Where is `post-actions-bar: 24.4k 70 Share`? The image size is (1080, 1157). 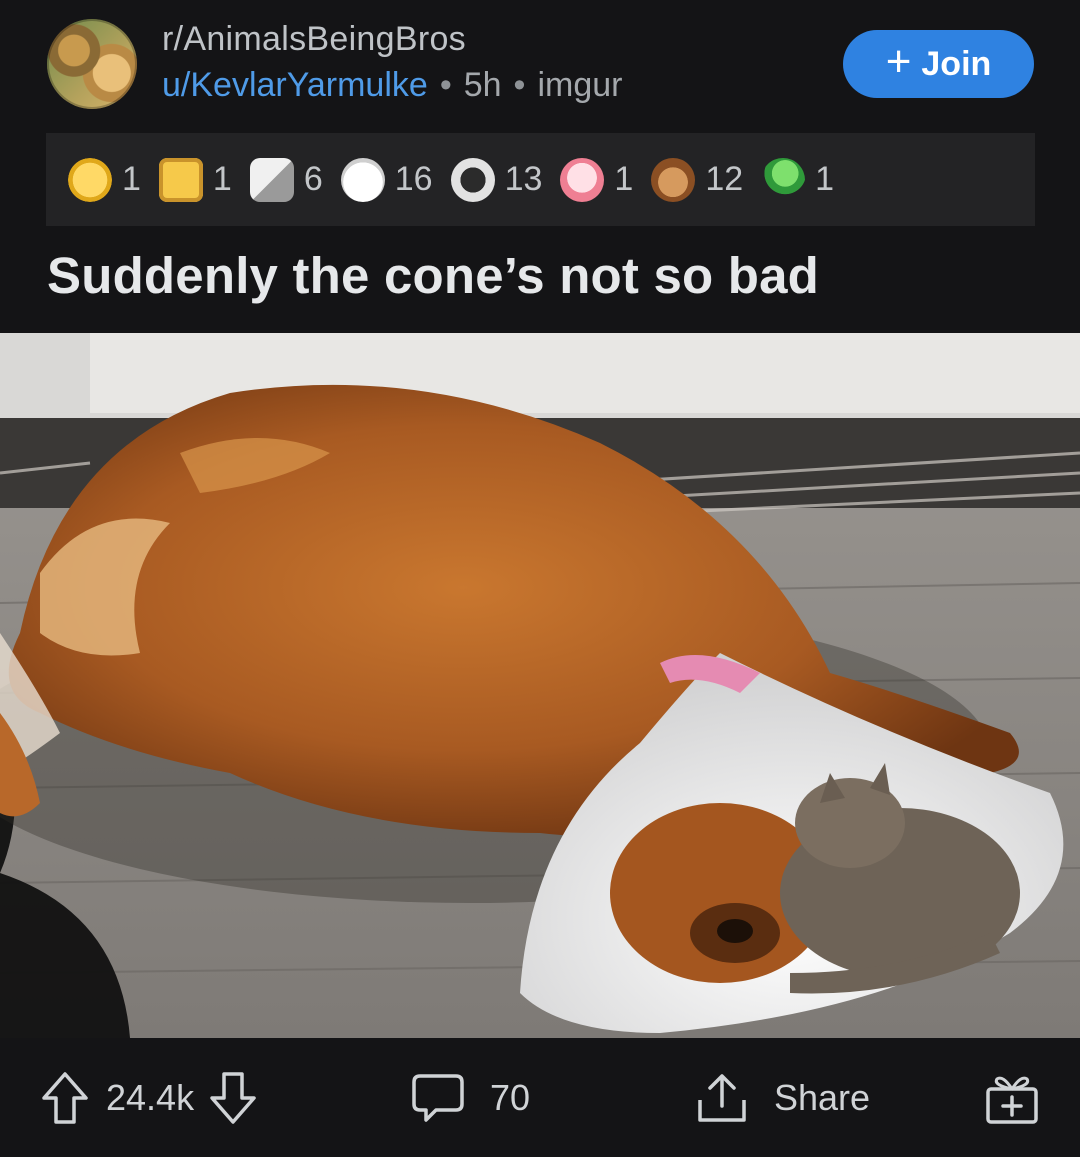 post-actions-bar: 24.4k 70 Share is located at coordinates (540, 1097).